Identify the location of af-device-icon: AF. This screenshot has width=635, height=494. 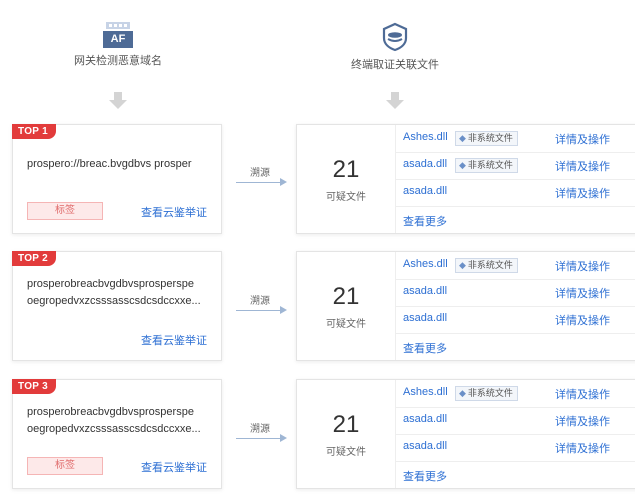
(118, 35).